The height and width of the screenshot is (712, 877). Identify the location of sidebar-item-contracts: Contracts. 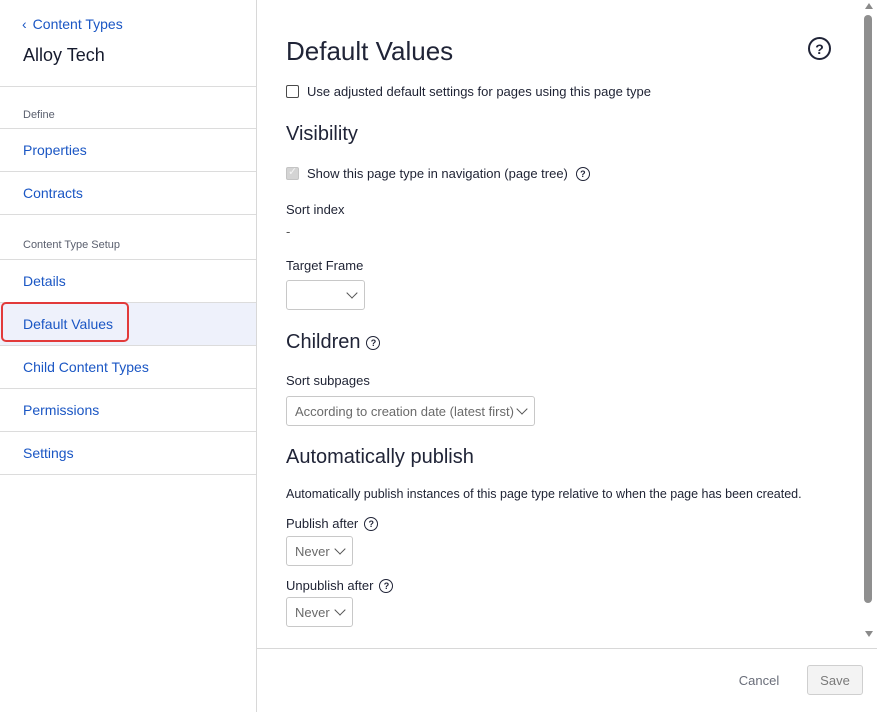
(128, 193).